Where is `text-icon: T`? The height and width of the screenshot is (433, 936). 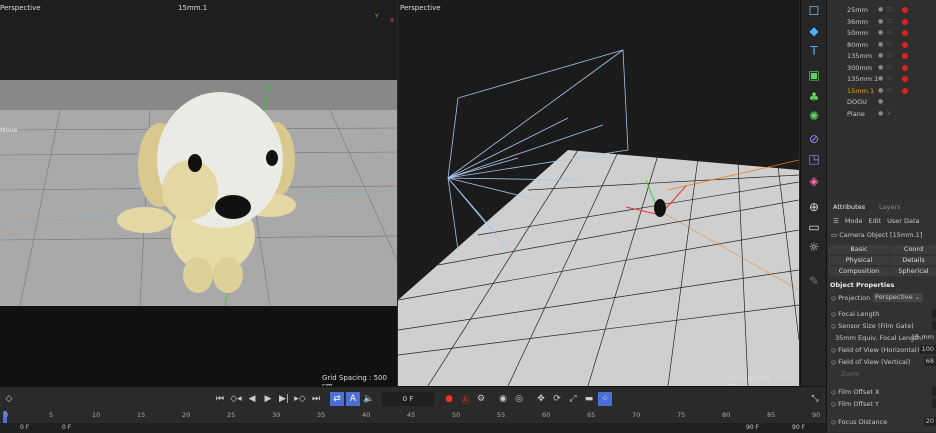 text-icon: T is located at coordinates (814, 51).